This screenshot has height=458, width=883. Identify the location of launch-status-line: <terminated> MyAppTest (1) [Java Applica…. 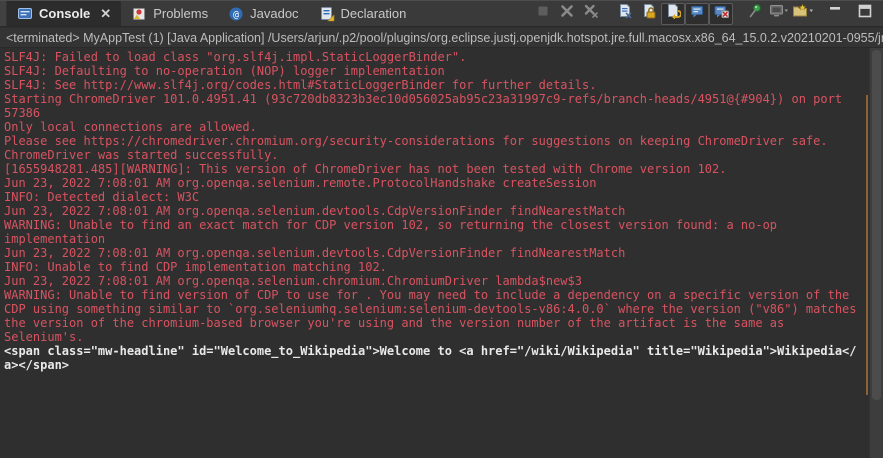
(441, 38).